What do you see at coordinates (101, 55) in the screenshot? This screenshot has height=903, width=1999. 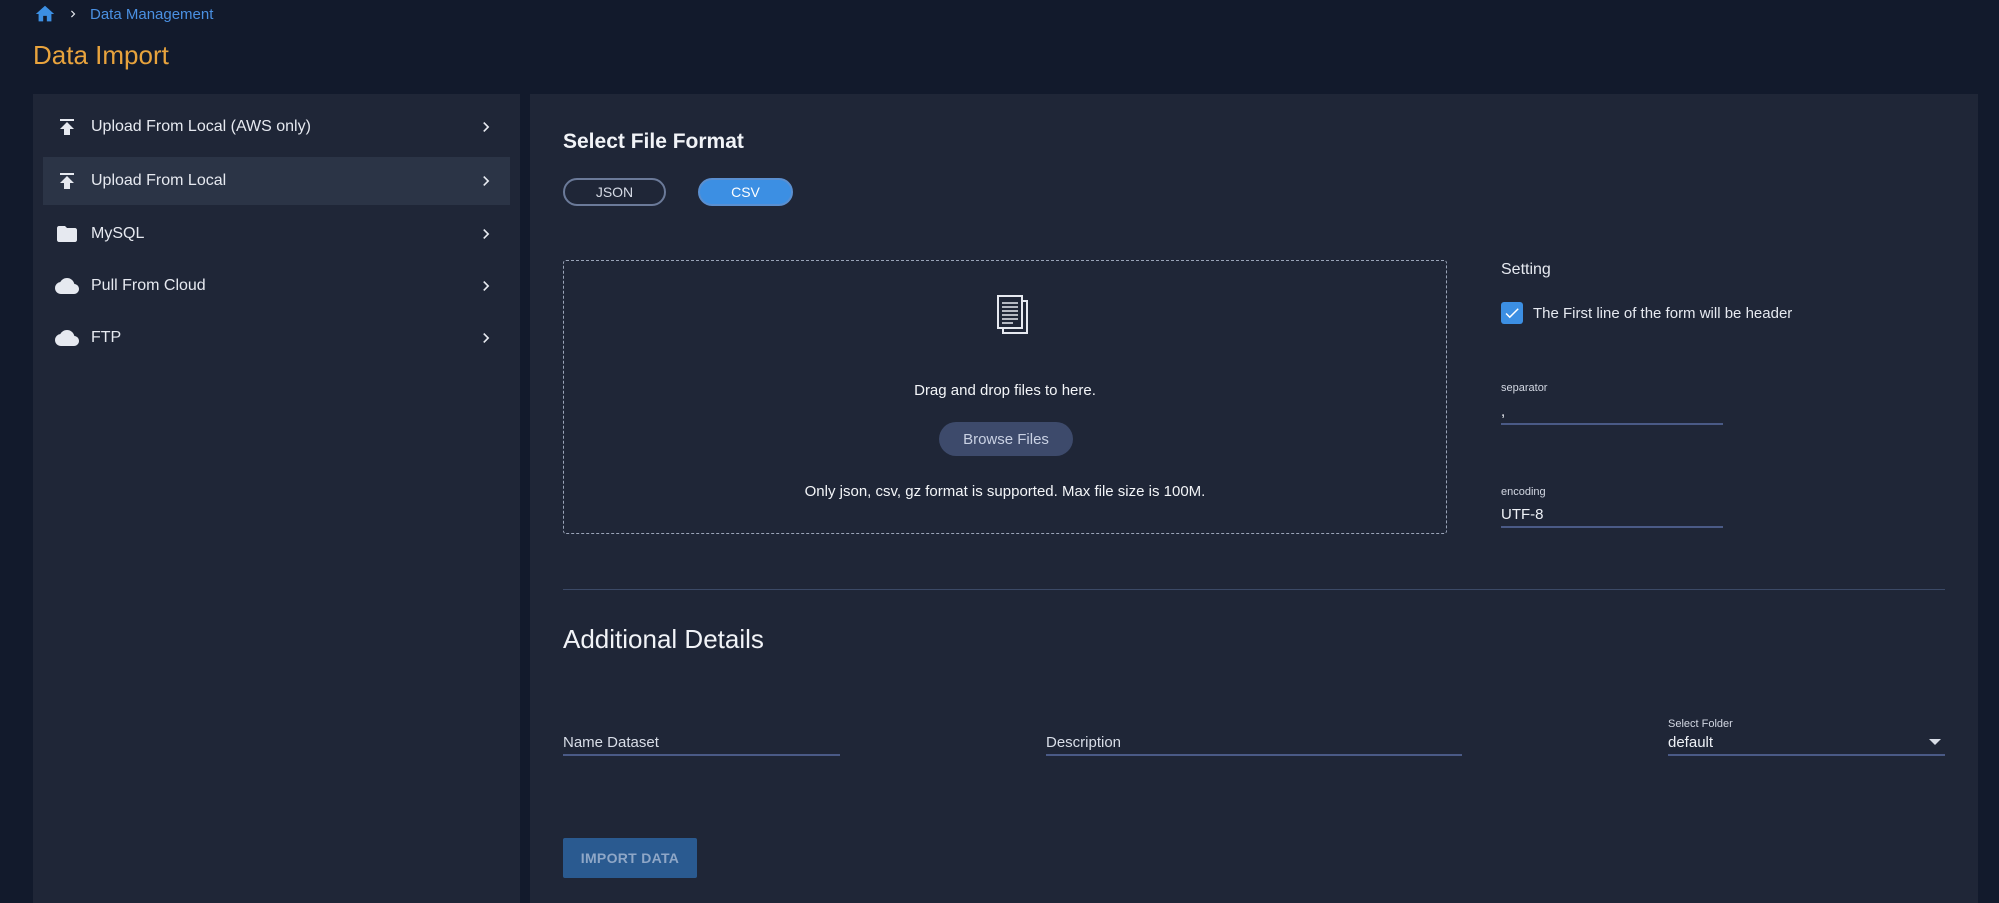 I see `page-title: Data Import` at bounding box center [101, 55].